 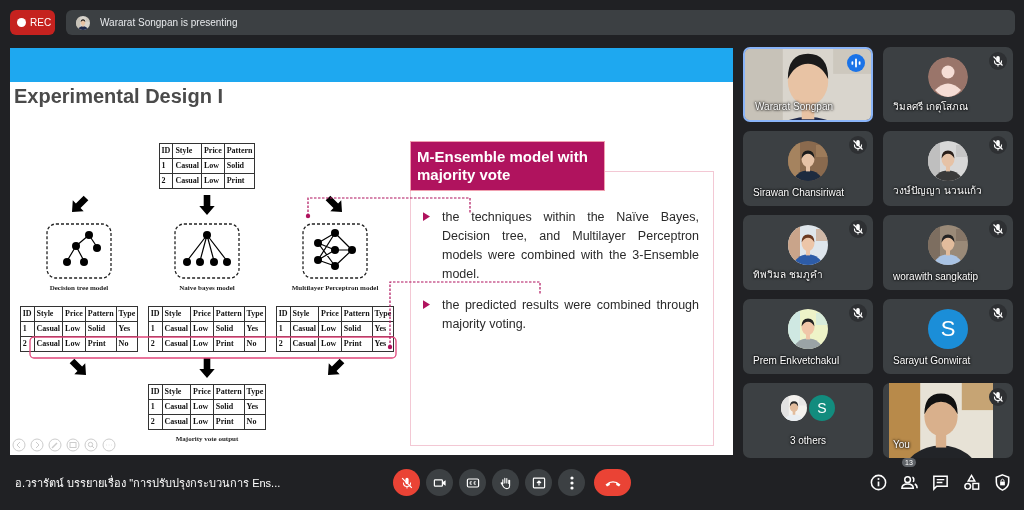 What do you see at coordinates (794, 106) in the screenshot?
I see `participant-name: Wararat Songpan` at bounding box center [794, 106].